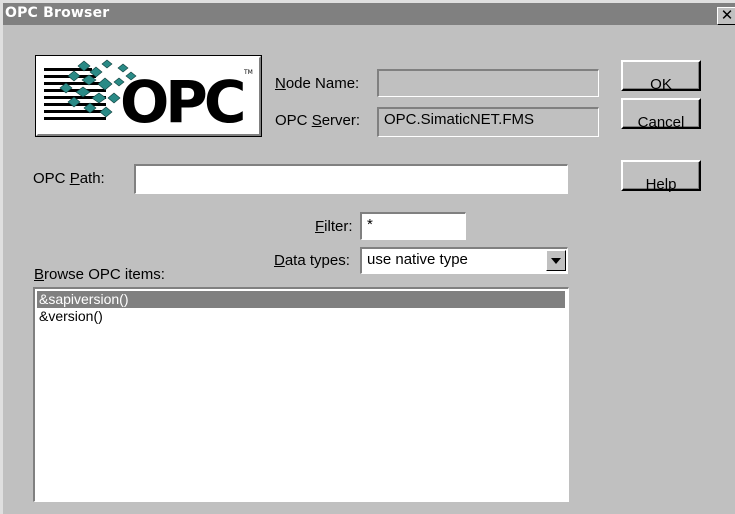  What do you see at coordinates (312, 260) in the screenshot?
I see `data-types-label: Data types:` at bounding box center [312, 260].